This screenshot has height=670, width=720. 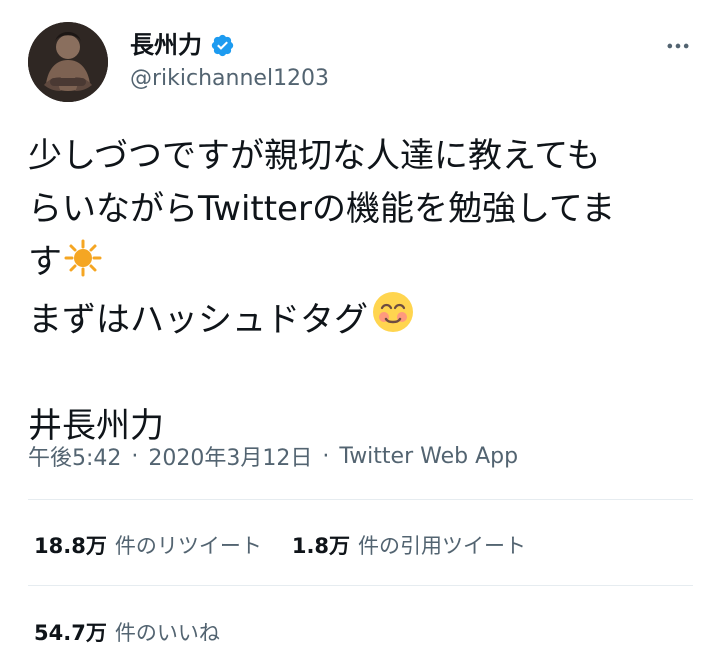 What do you see at coordinates (229, 78) in the screenshot?
I see `user-handle: @rikichannel1203` at bounding box center [229, 78].